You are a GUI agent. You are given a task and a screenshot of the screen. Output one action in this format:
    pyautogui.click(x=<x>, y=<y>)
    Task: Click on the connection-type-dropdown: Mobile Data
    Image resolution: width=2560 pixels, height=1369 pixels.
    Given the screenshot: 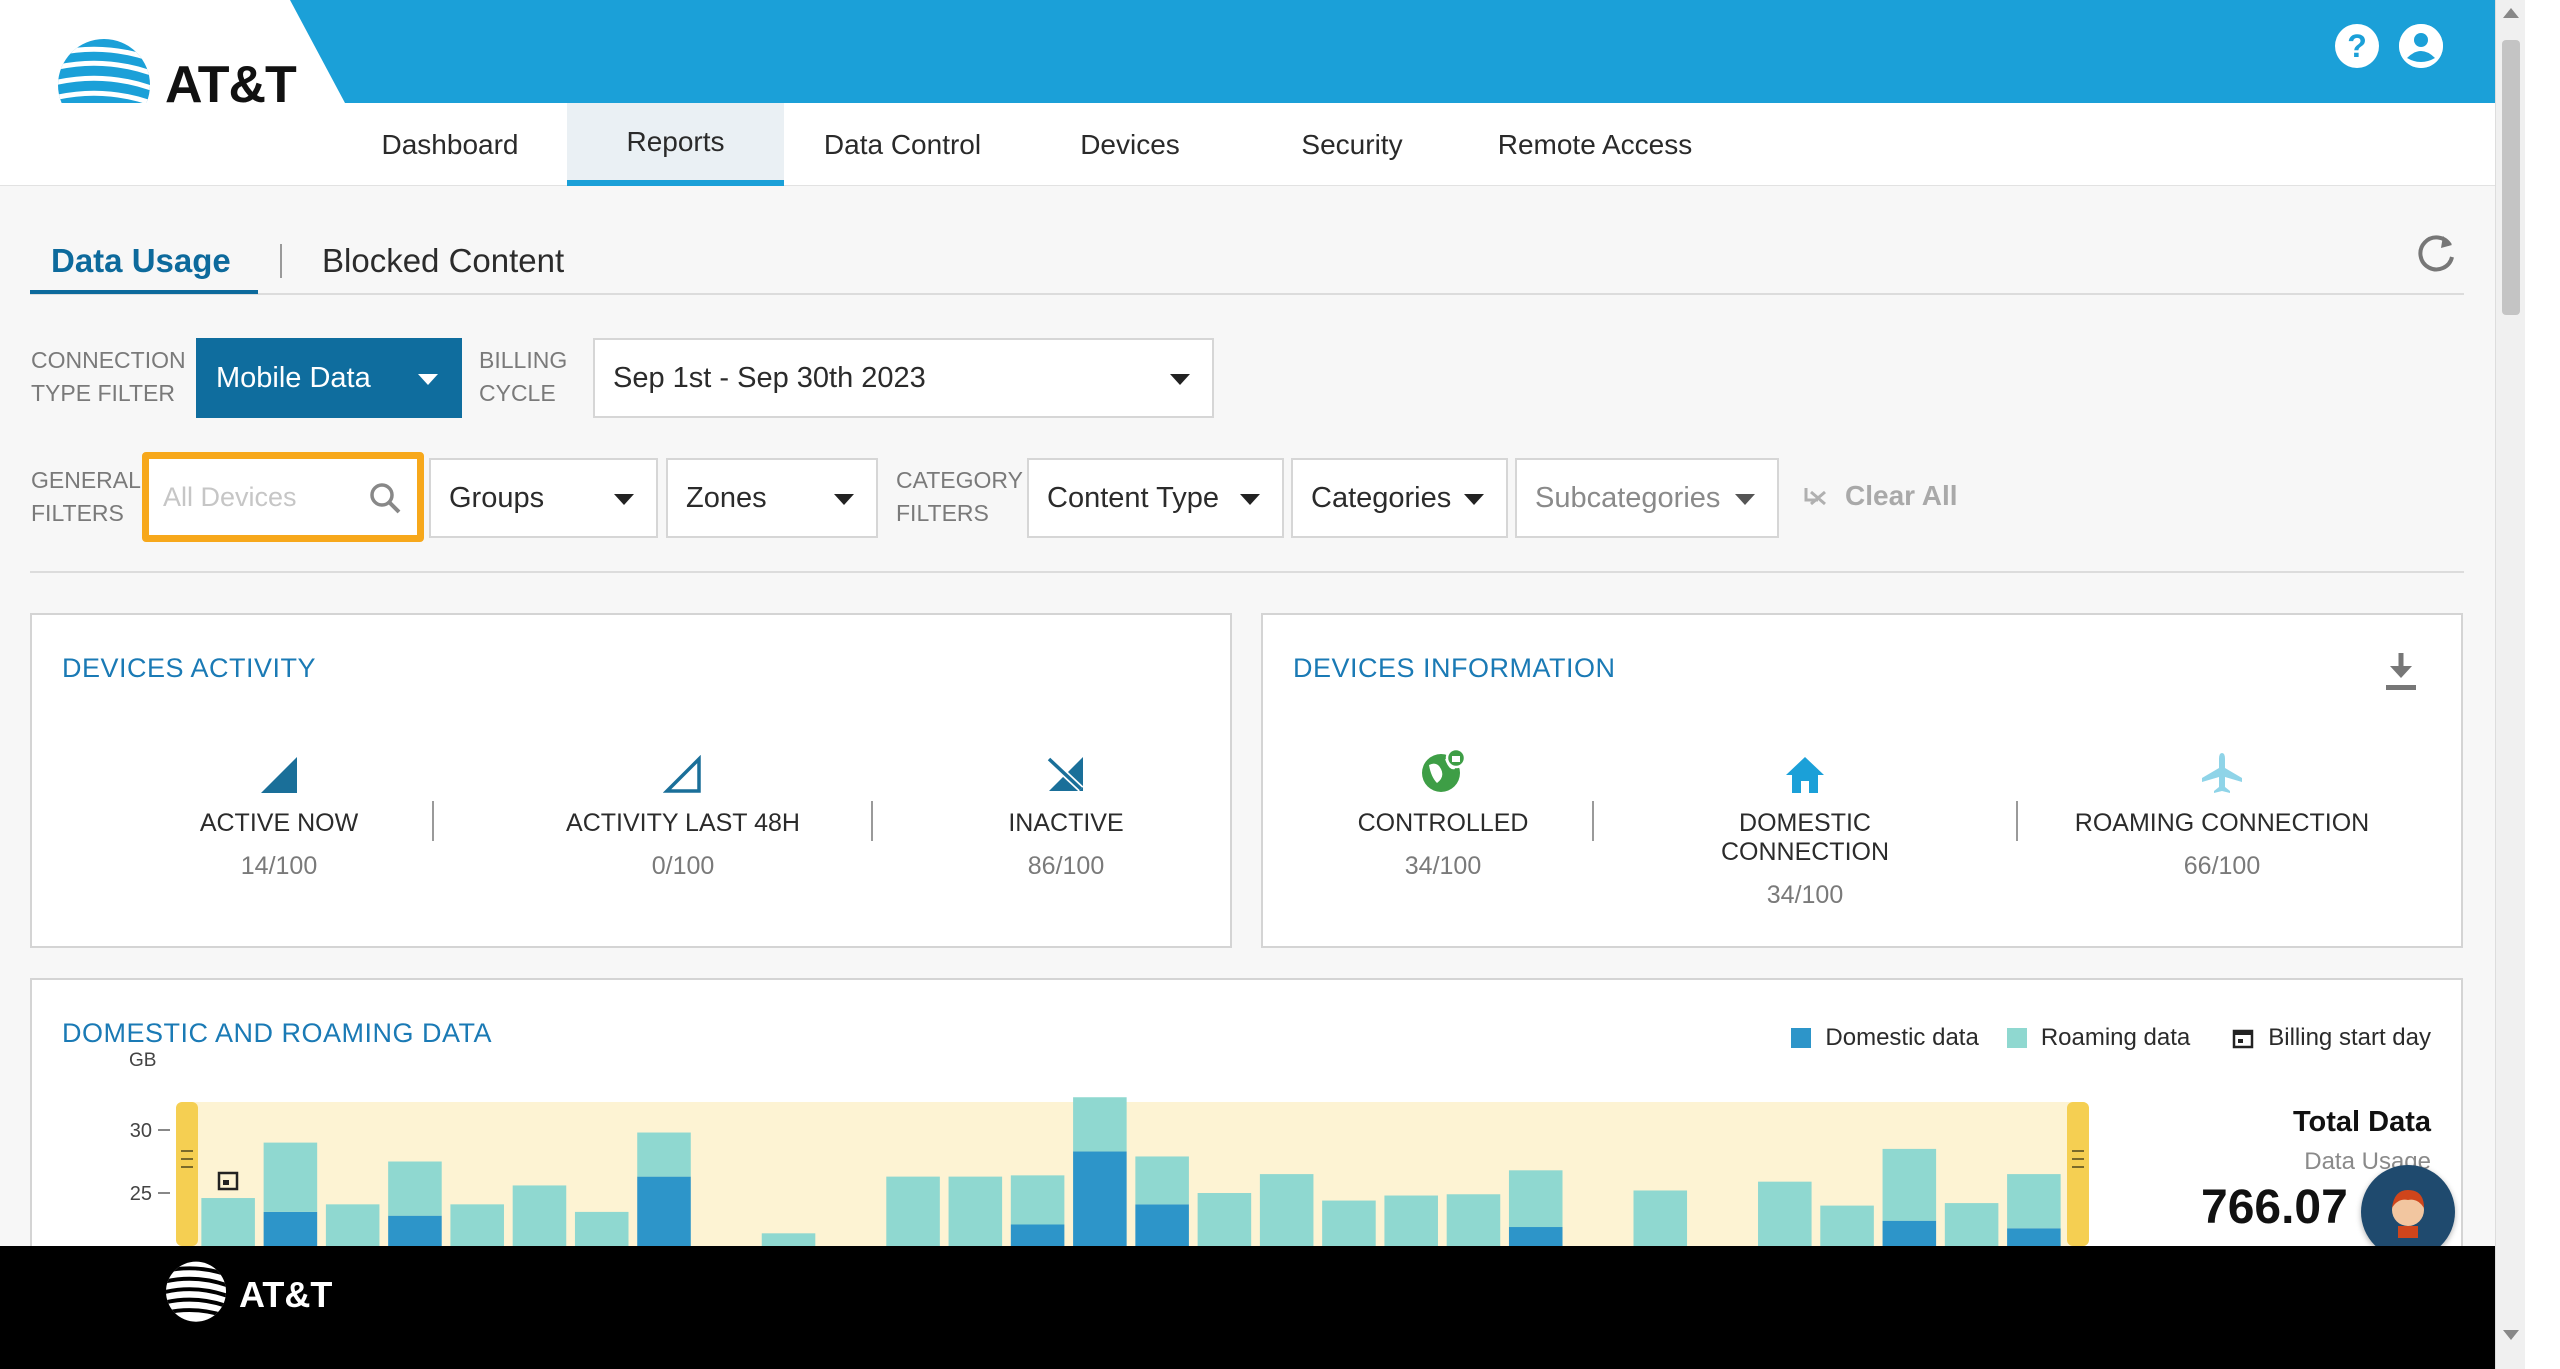 What is the action you would take?
    pyautogui.click(x=329, y=378)
    